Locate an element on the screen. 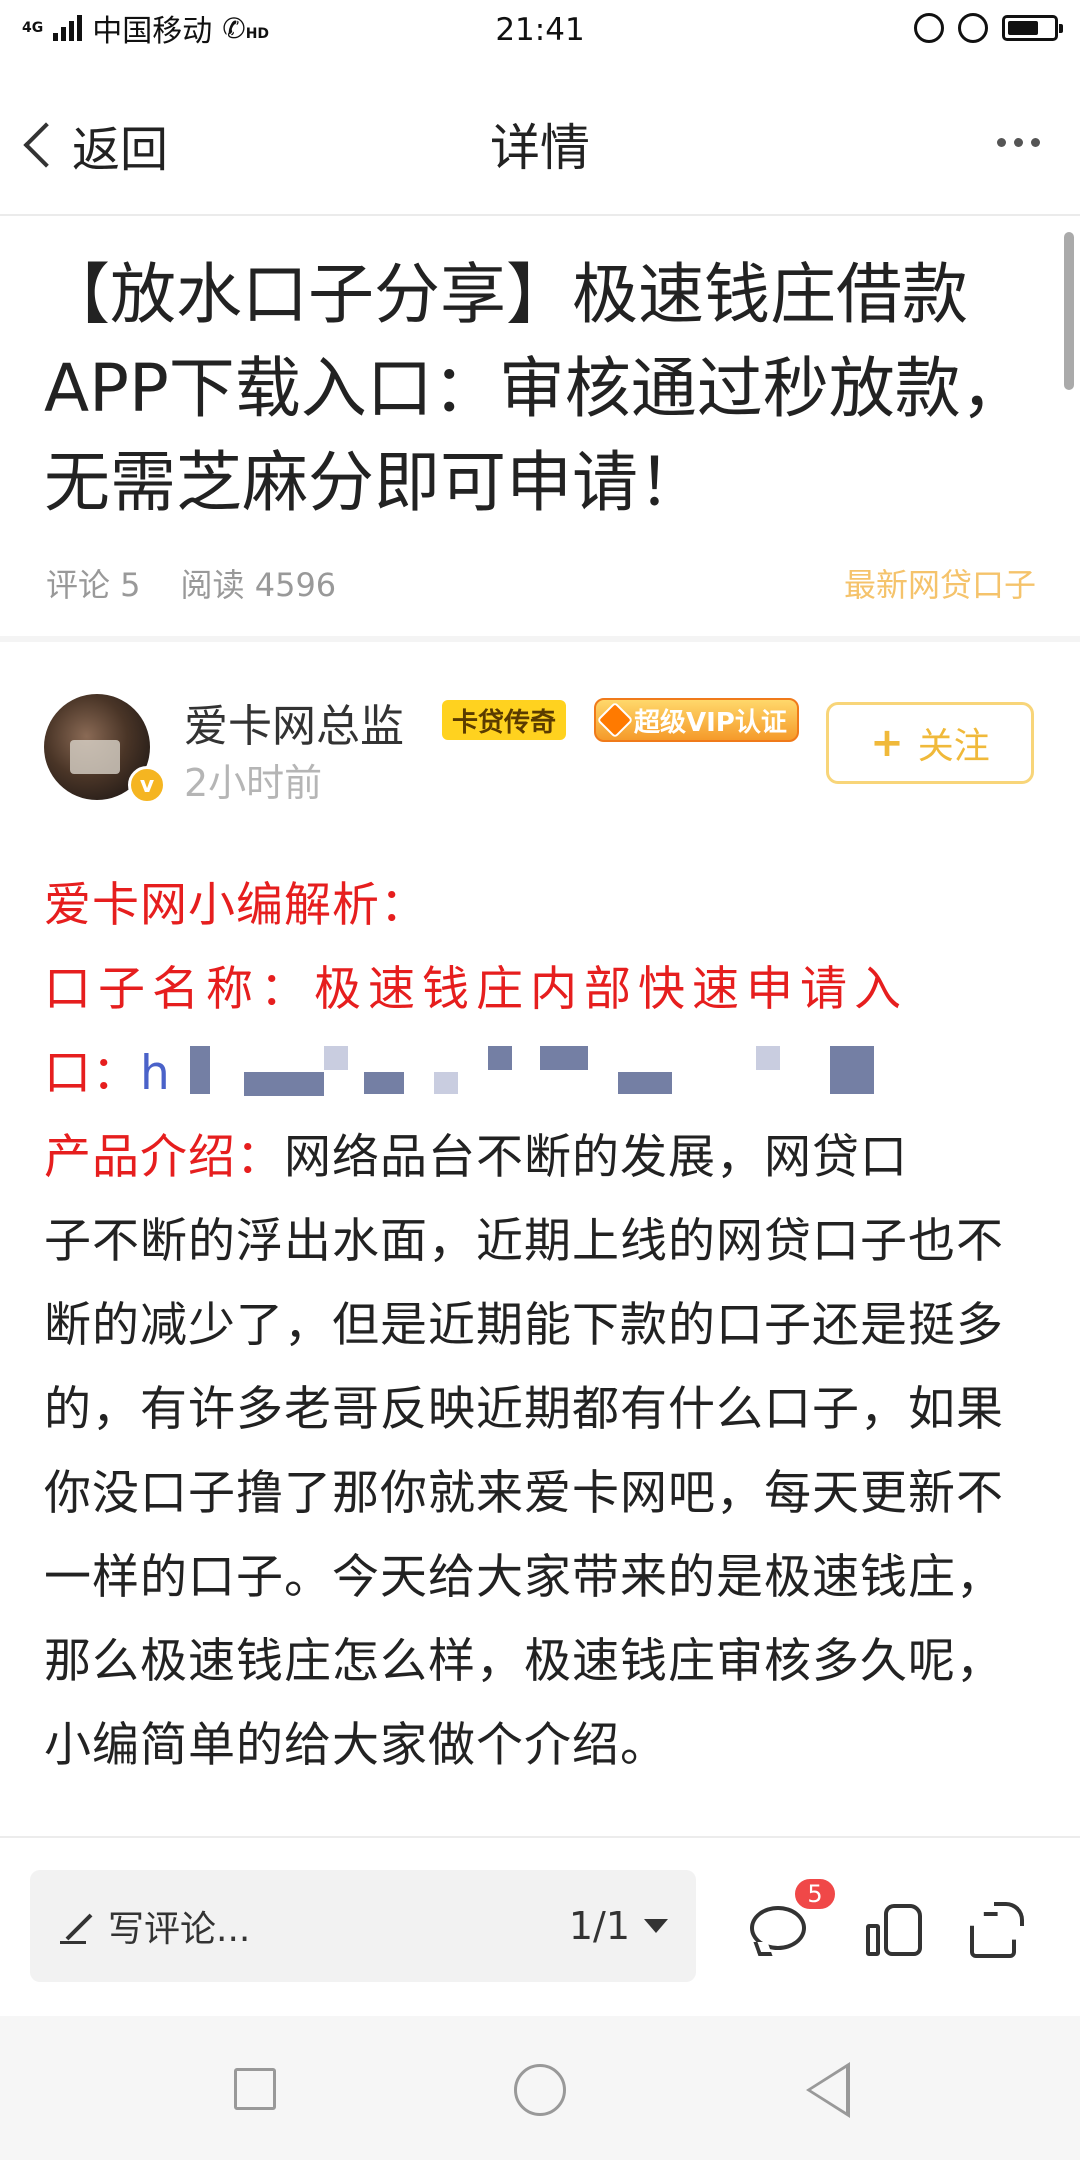  product-name-line: 口子名称：极速钱庄内部快速申请入 is located at coordinates (539, 990).